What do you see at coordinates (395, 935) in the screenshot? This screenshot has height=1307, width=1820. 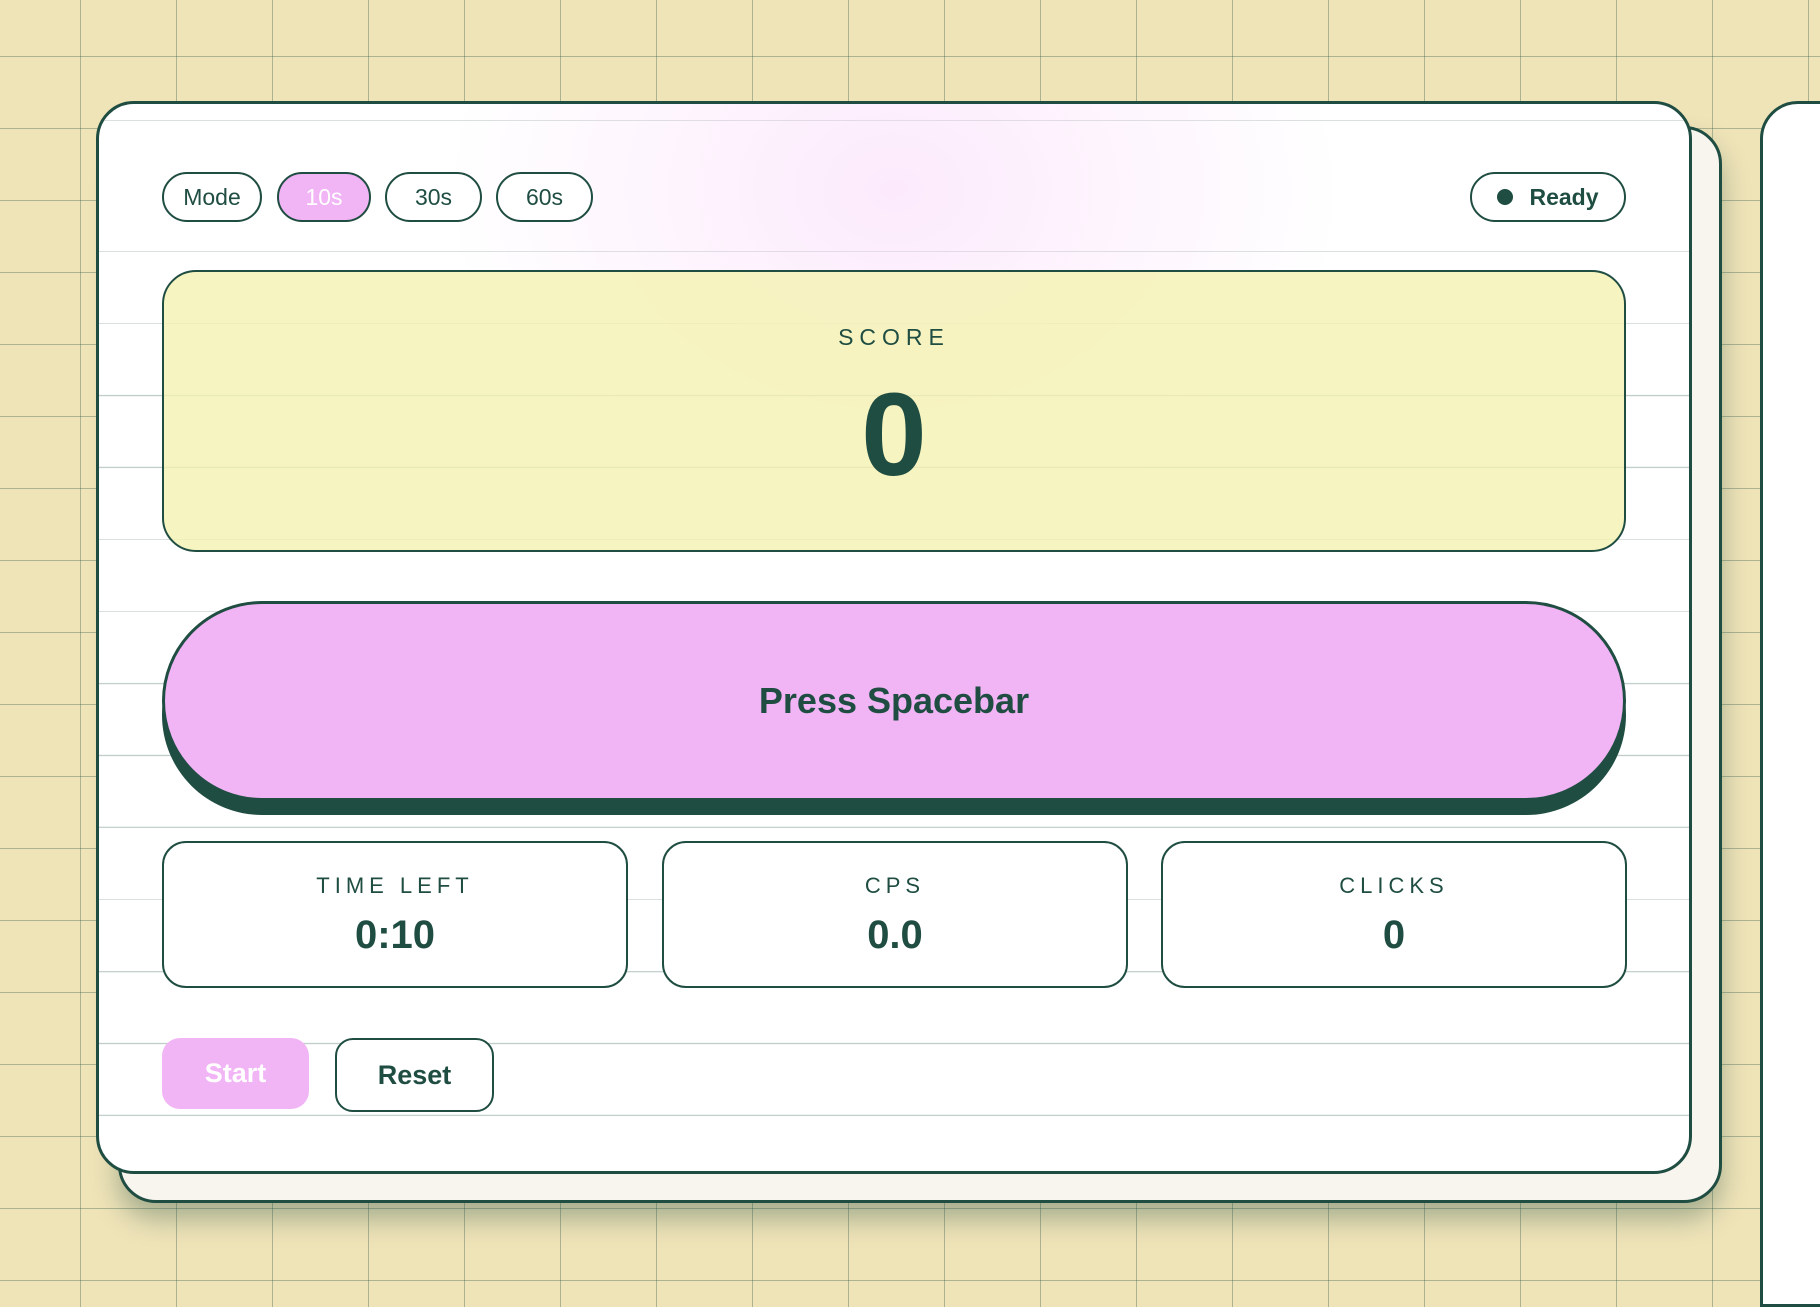 I see `time-left-value: 0:10` at bounding box center [395, 935].